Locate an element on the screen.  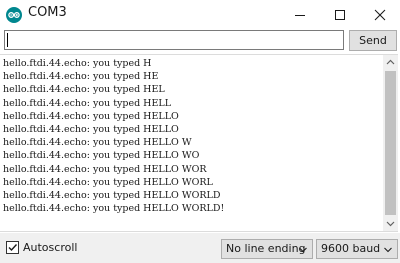
line-ending-select: No line ending is located at coordinates (267, 249).